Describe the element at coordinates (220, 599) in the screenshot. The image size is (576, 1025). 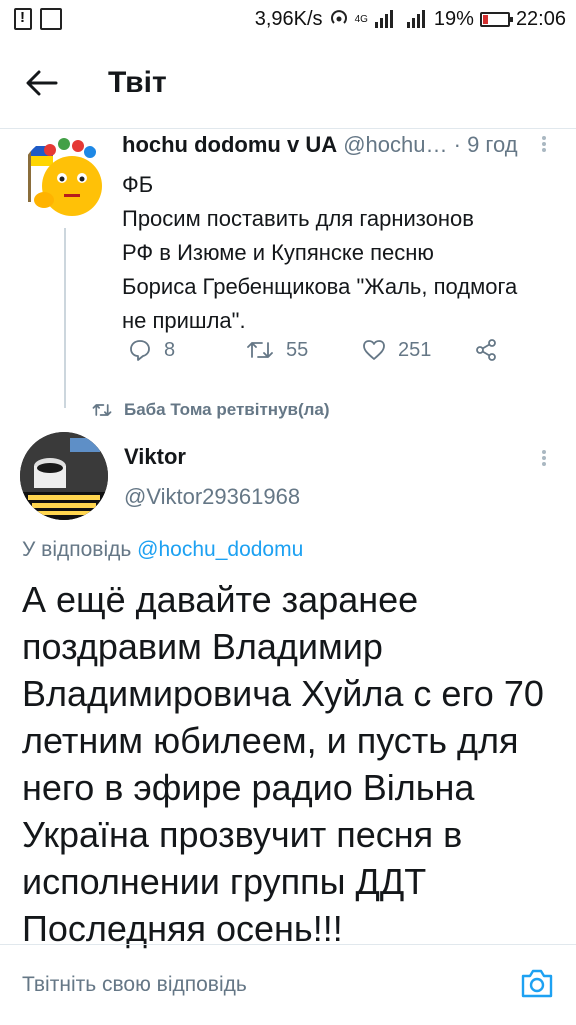
I see `tweet-line: А ещё давайте заранее` at that location.